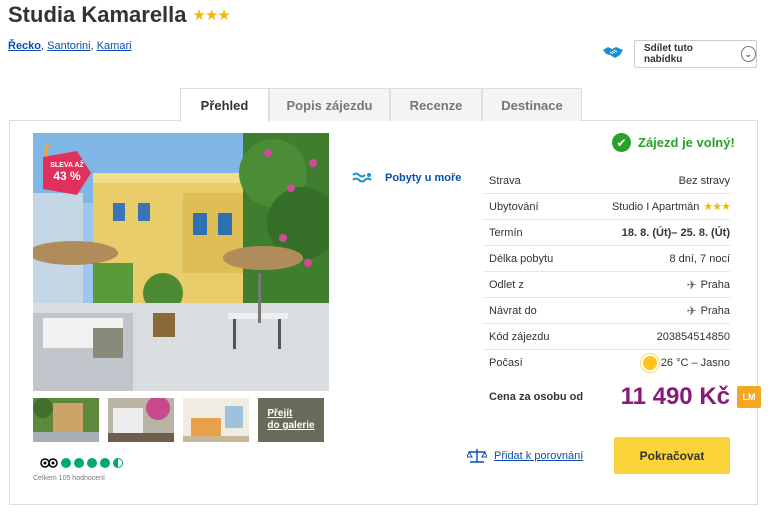  I want to click on detail-value-wrap: Studio I Apartmán ★★★, so click(671, 207).